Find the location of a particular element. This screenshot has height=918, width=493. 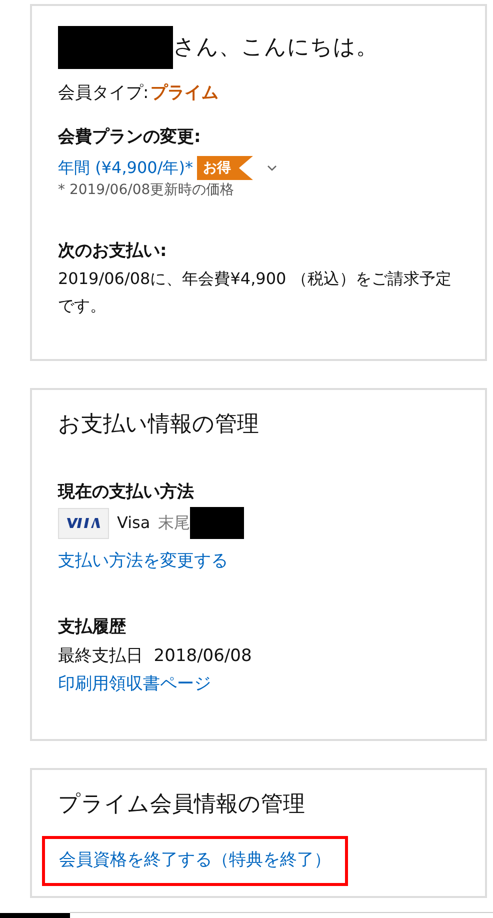

receipt-link: 印刷用領収書ページ is located at coordinates (134, 684).